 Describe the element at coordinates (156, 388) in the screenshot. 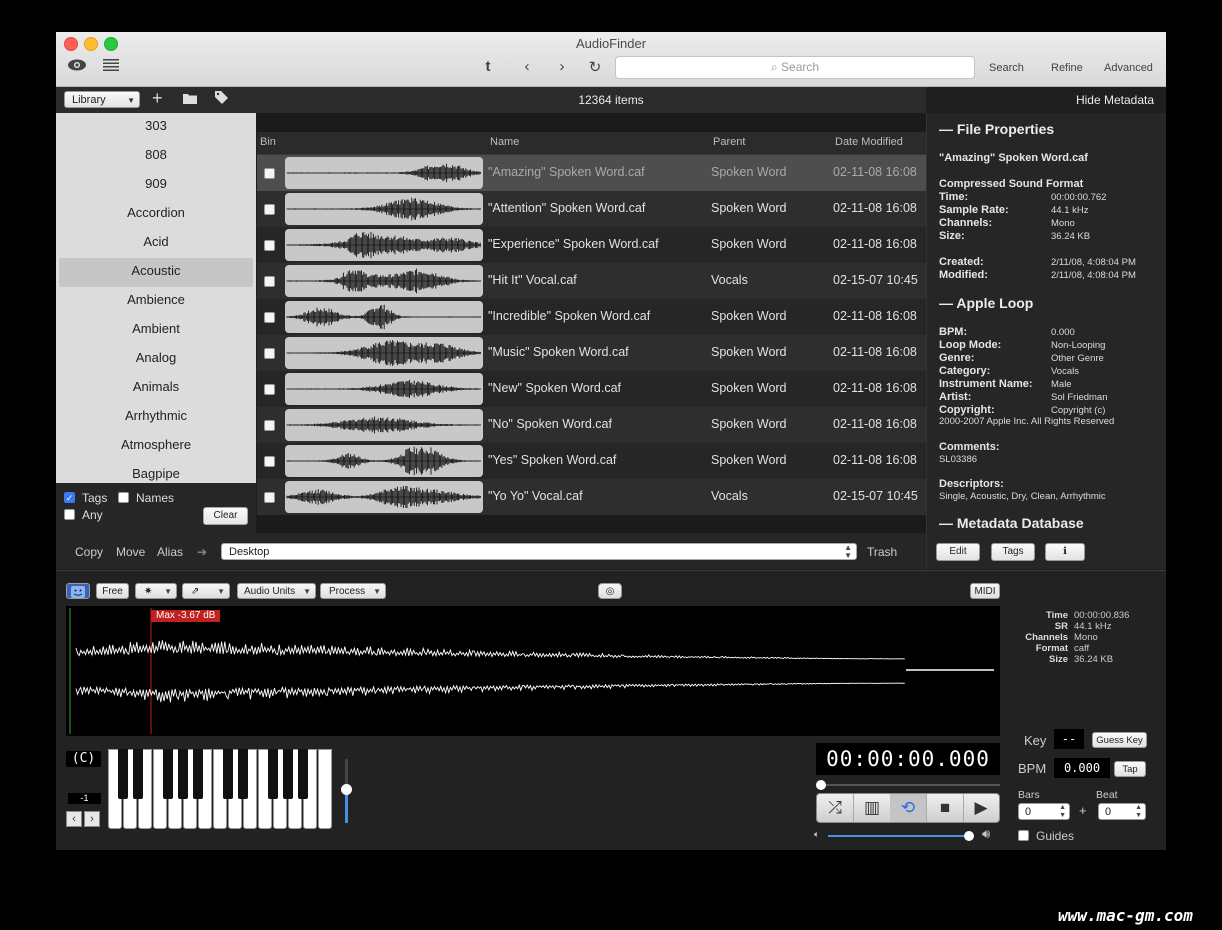

I see `tag-item: Animals` at that location.